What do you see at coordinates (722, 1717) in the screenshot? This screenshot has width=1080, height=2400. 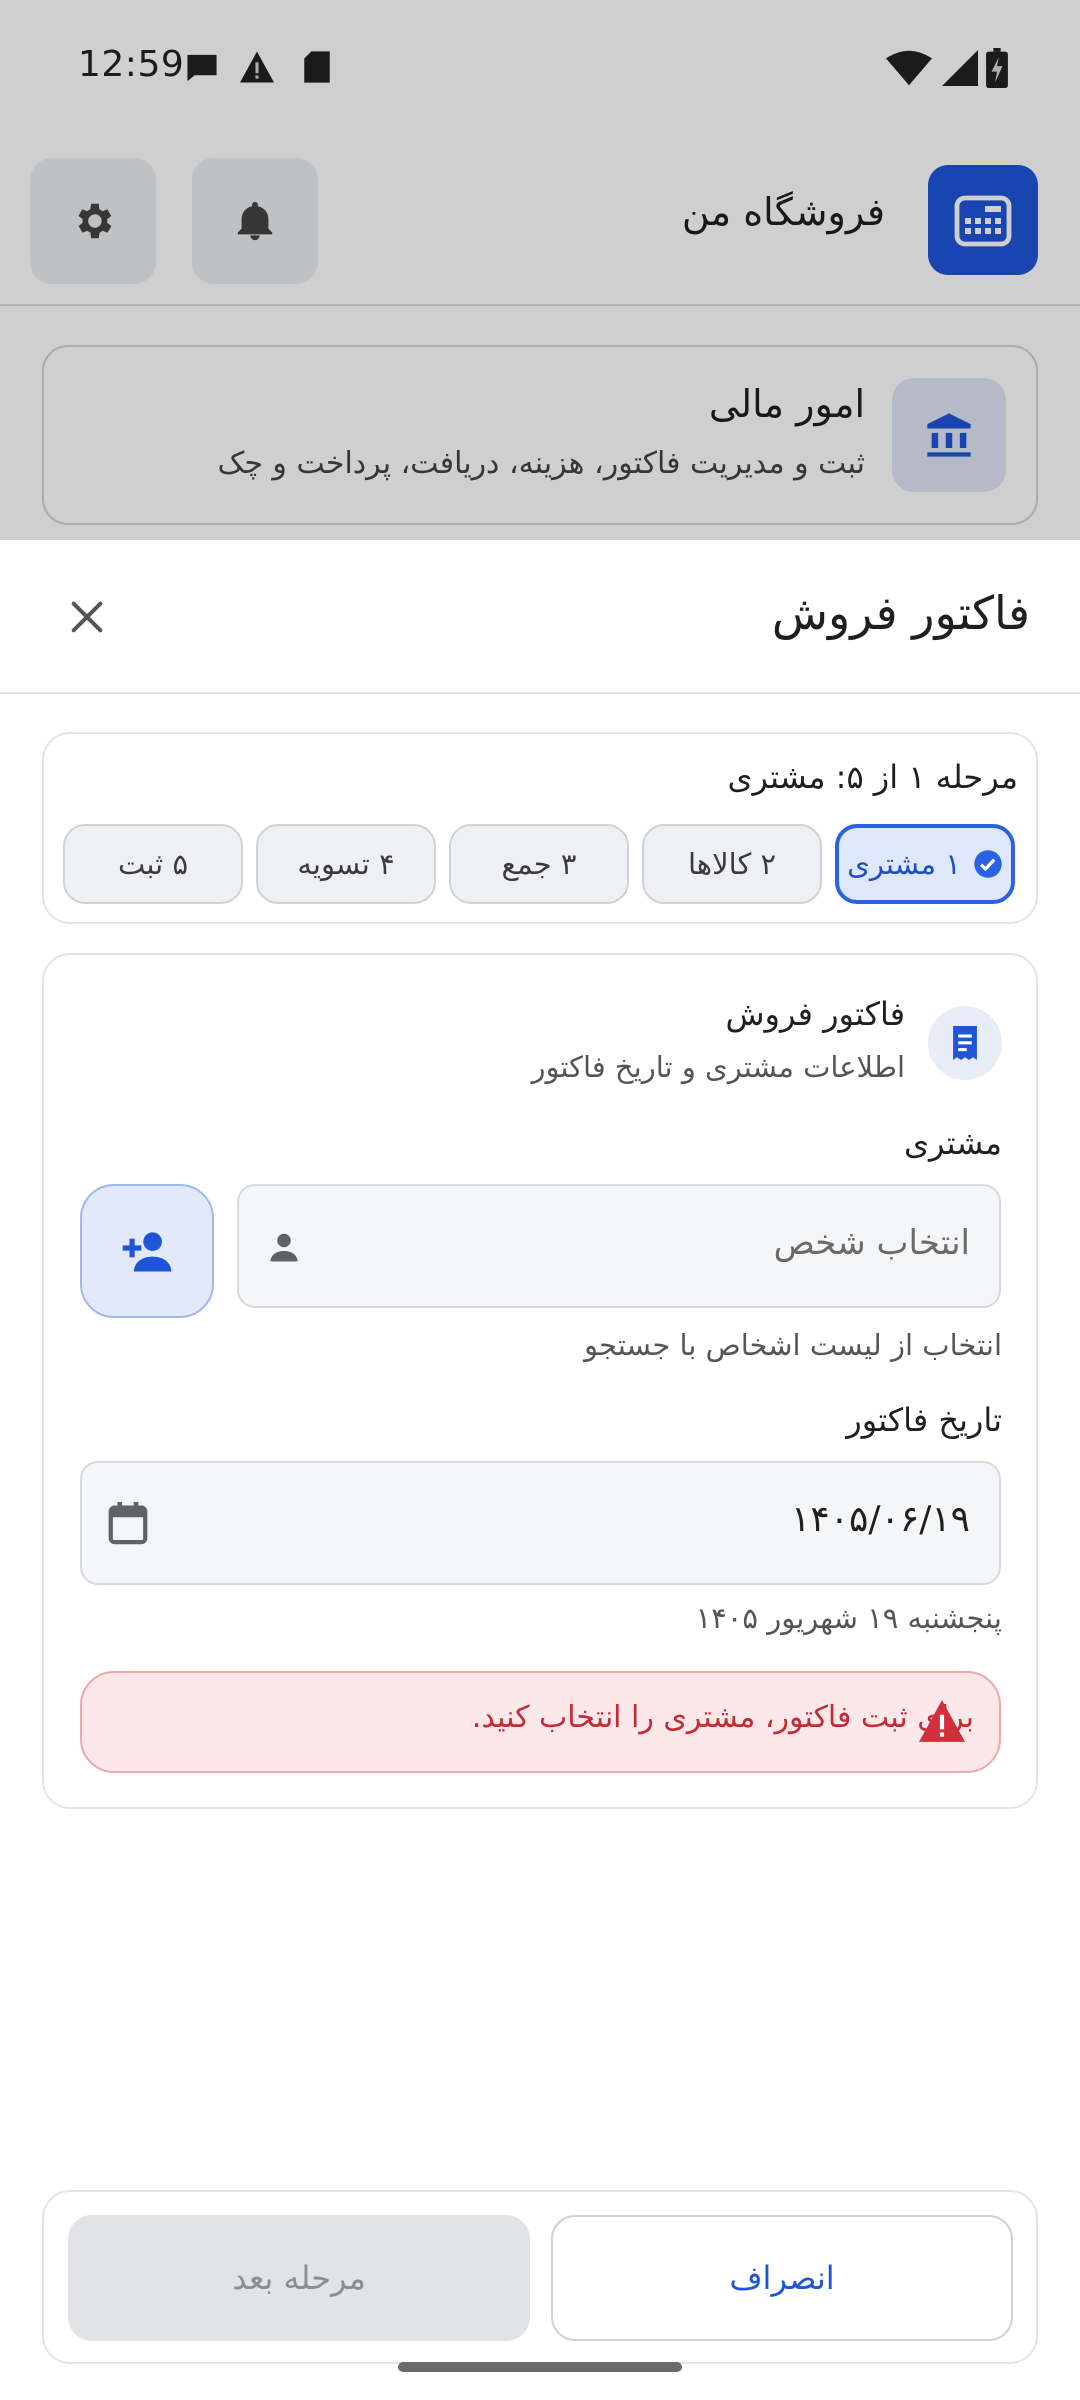 I see `error-message: برای ثبت فاکتور، مشتری را انتخاب کنید.` at bounding box center [722, 1717].